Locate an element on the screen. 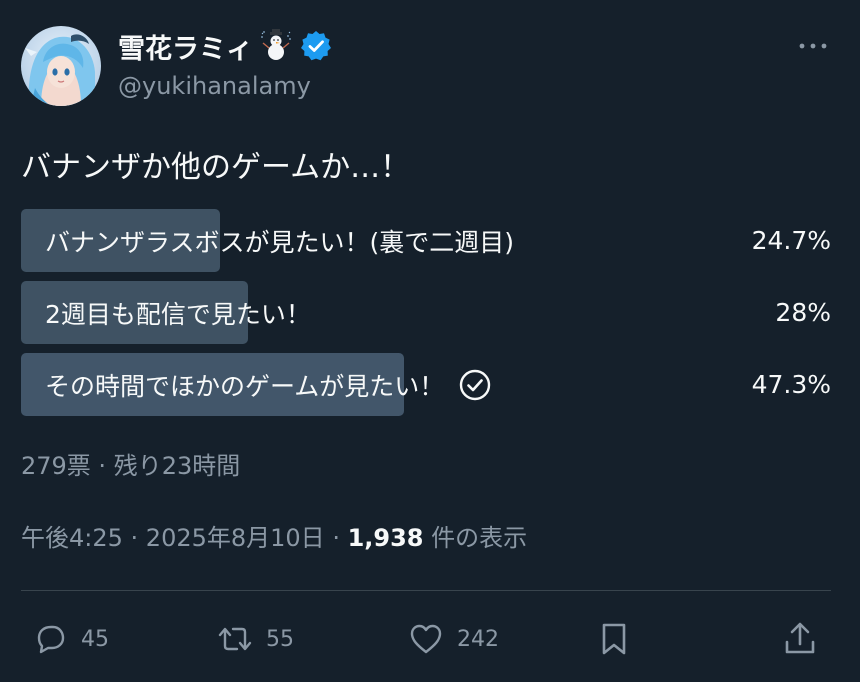  share-icon is located at coordinates (800, 638).